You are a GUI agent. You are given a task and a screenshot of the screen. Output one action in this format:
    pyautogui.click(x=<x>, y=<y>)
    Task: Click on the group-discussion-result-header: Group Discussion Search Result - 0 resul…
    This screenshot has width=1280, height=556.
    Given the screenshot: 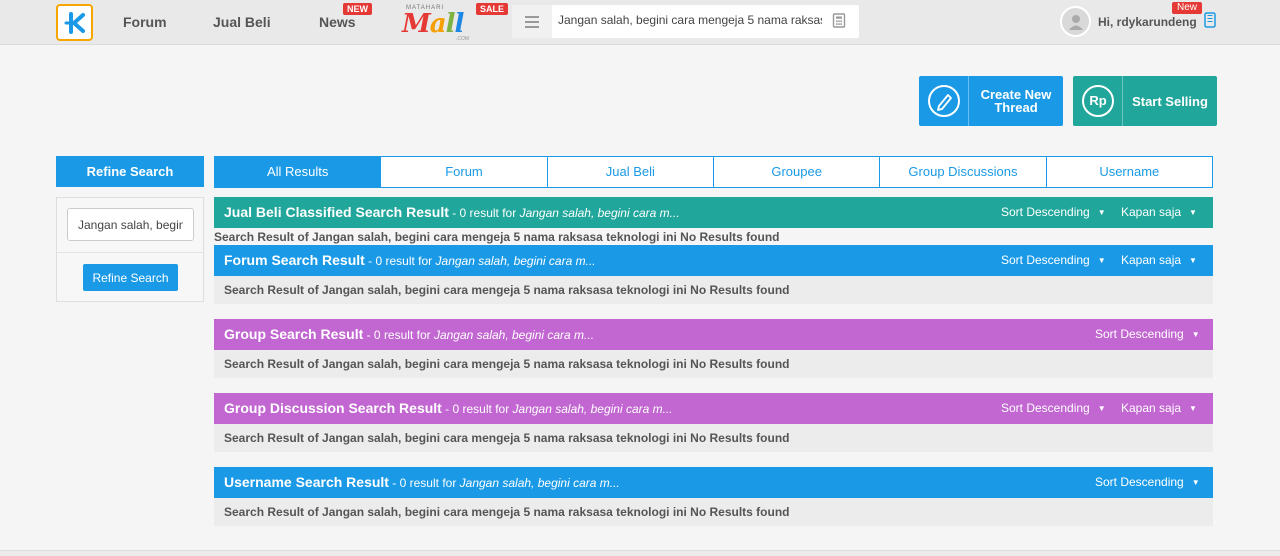 What is the action you would take?
    pyautogui.click(x=713, y=408)
    